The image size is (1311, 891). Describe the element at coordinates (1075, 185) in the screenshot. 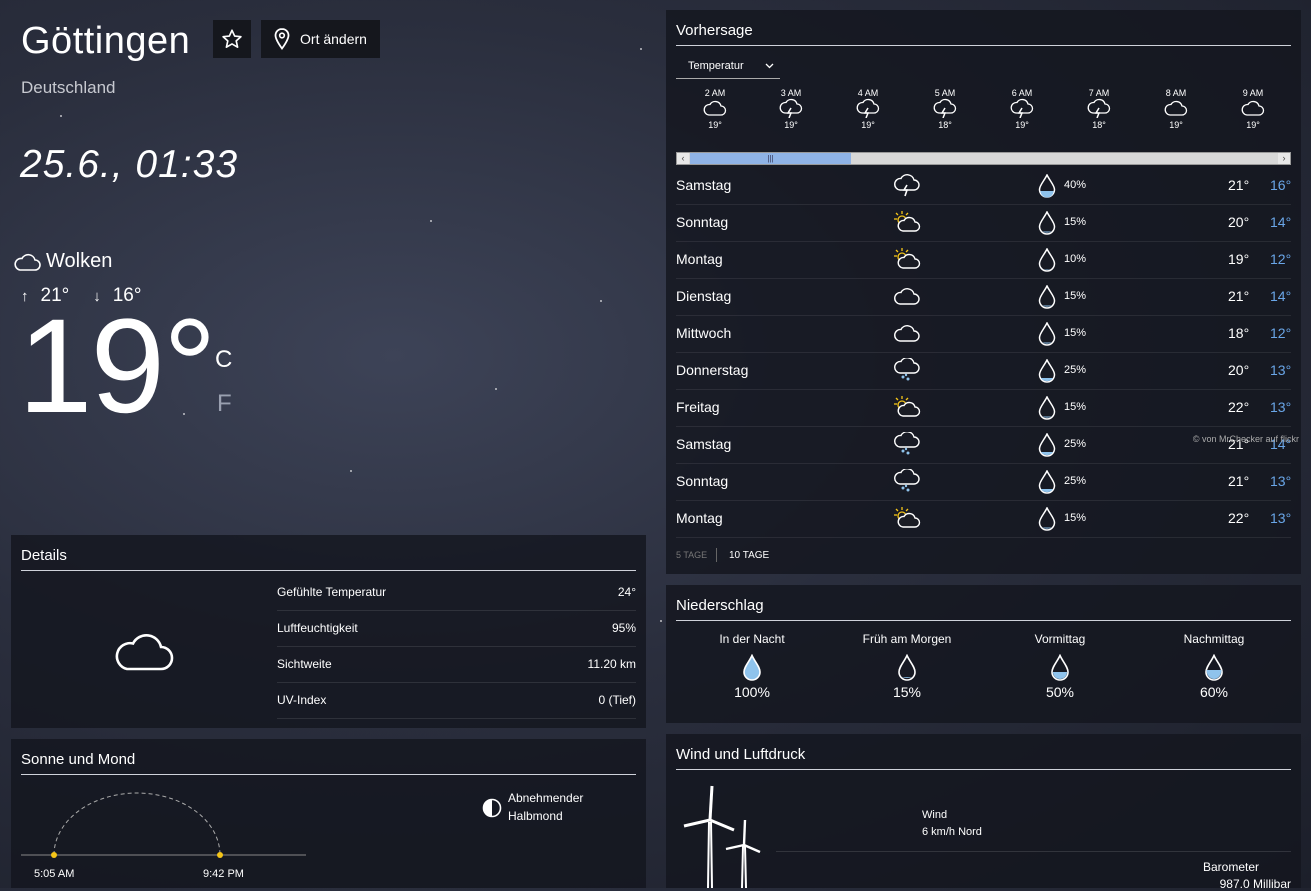

I see `rain-chance: 40%` at that location.